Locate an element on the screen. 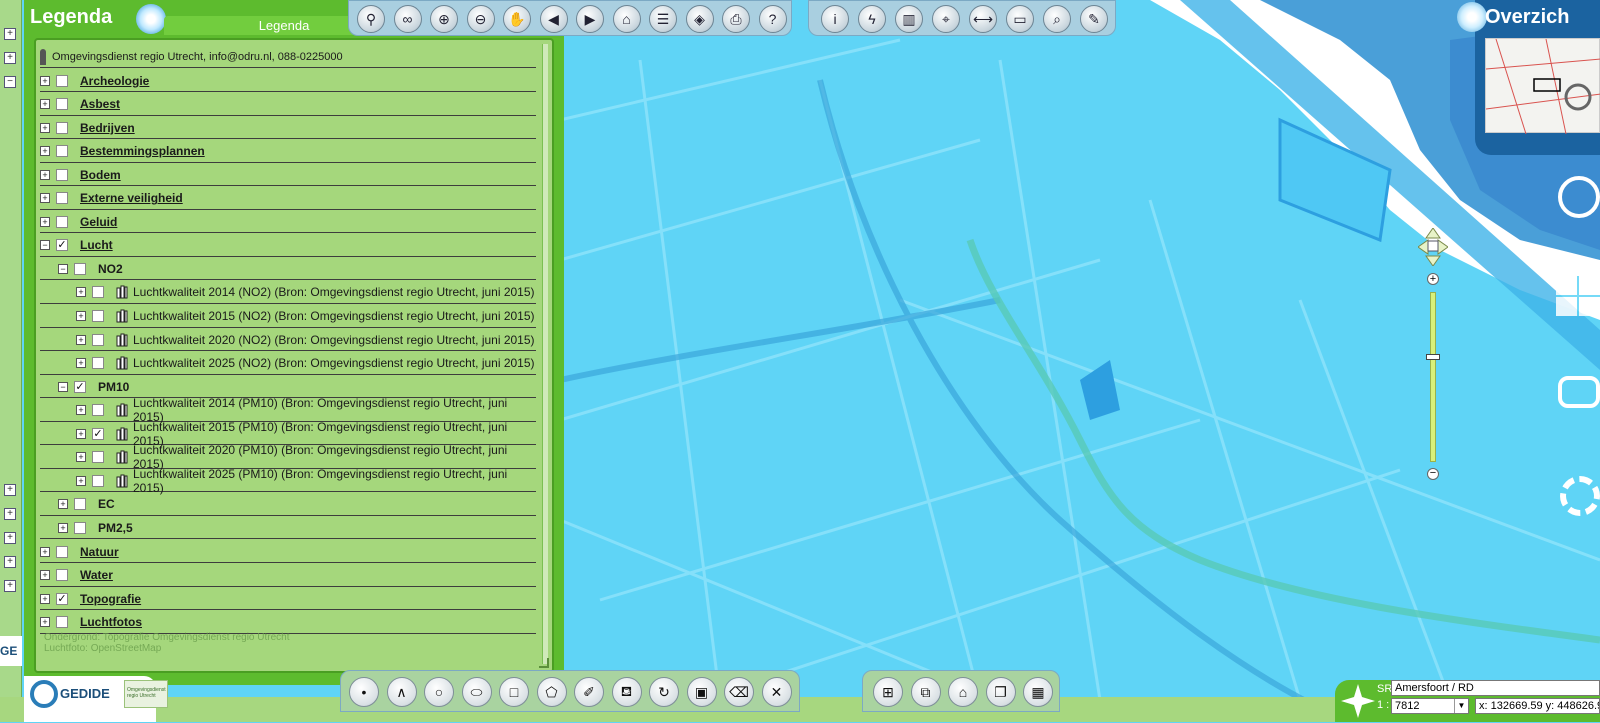 This screenshot has height=723, width=1600. legend-row-label: Natuur is located at coordinates (99, 552).